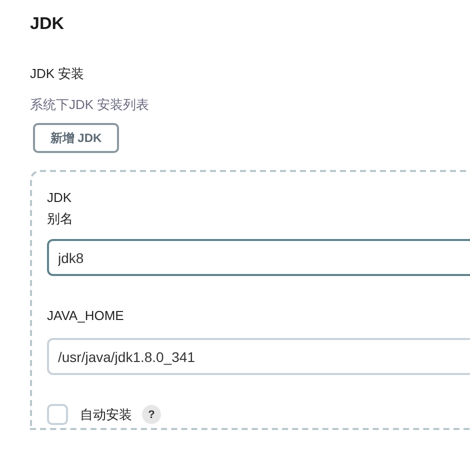  Describe the element at coordinates (90, 105) in the screenshot. I see `section-description: 系统下JDK 安装列表` at that location.